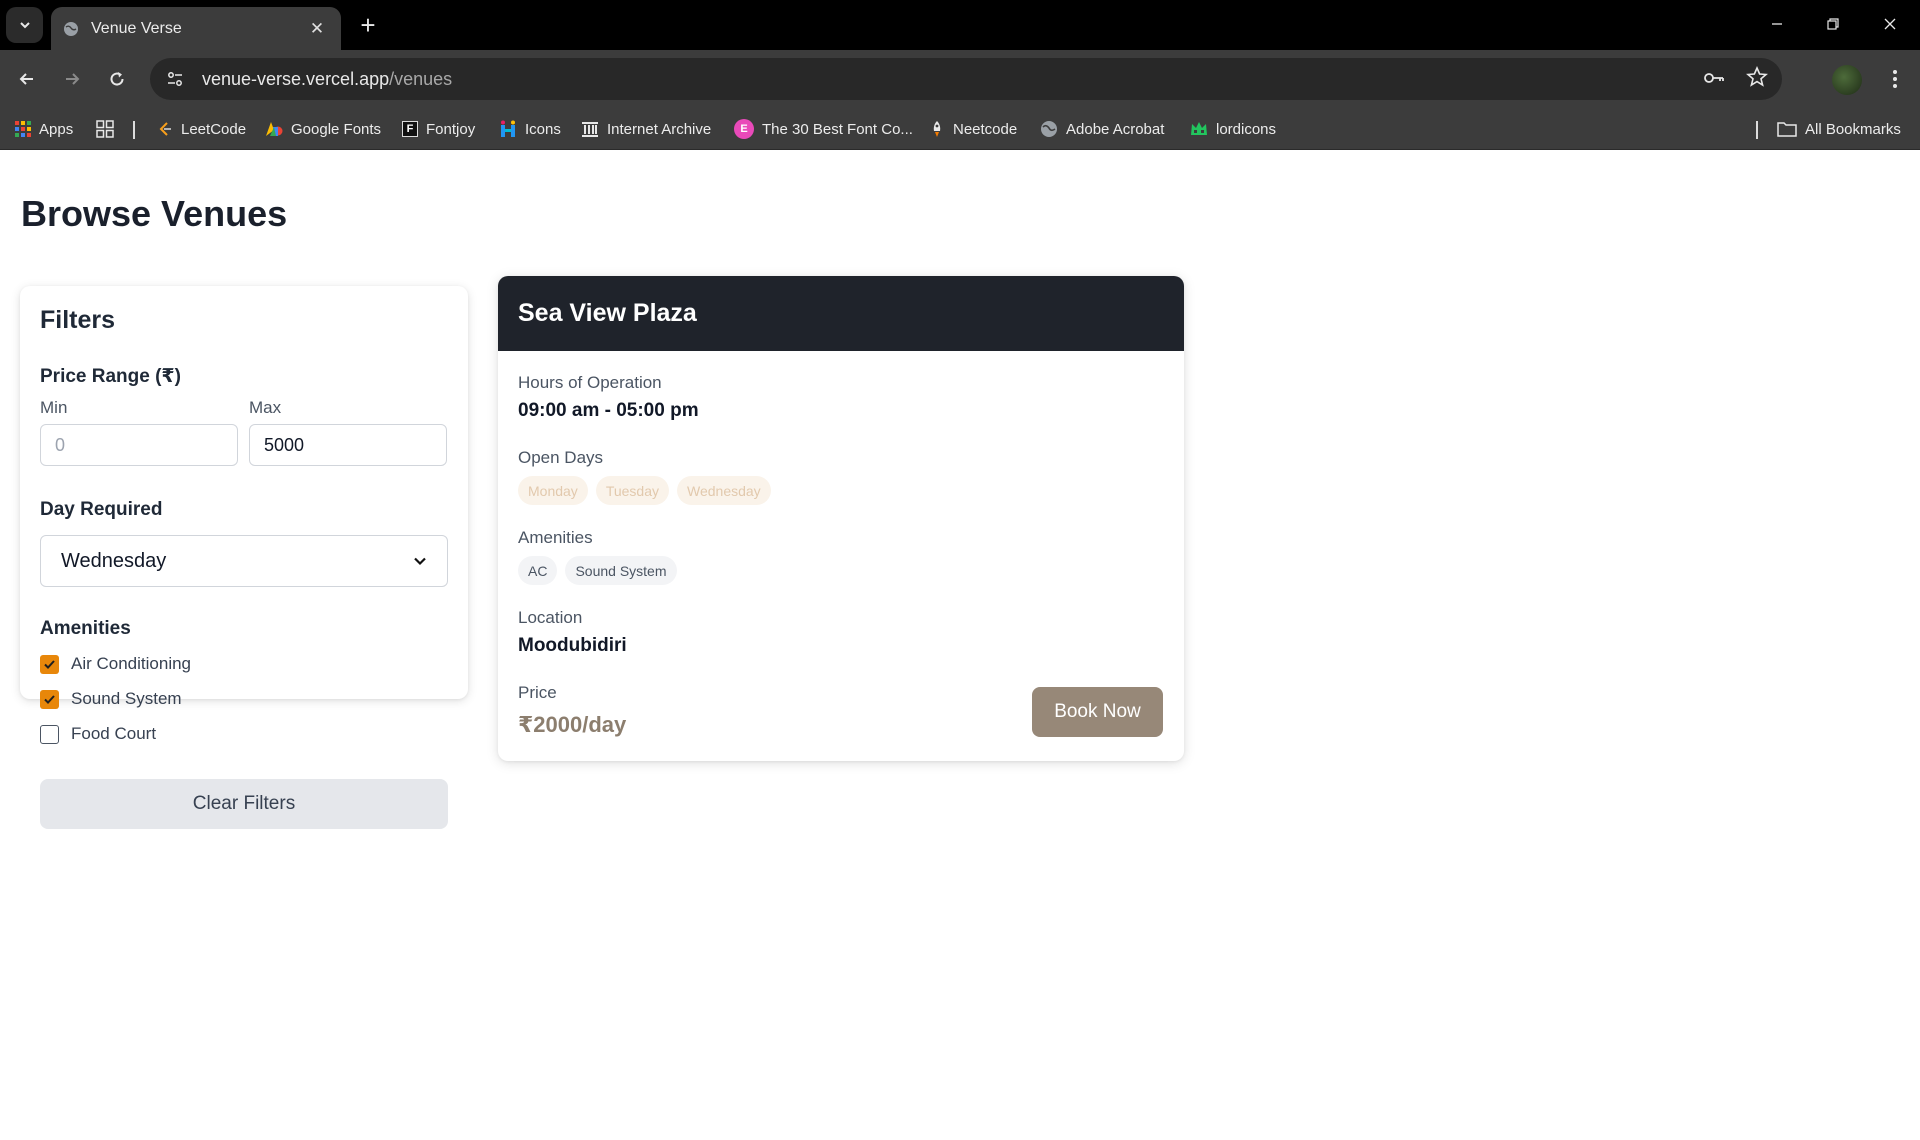  I want to click on amenity-air-conditioning: Air Conditioning, so click(115, 664).